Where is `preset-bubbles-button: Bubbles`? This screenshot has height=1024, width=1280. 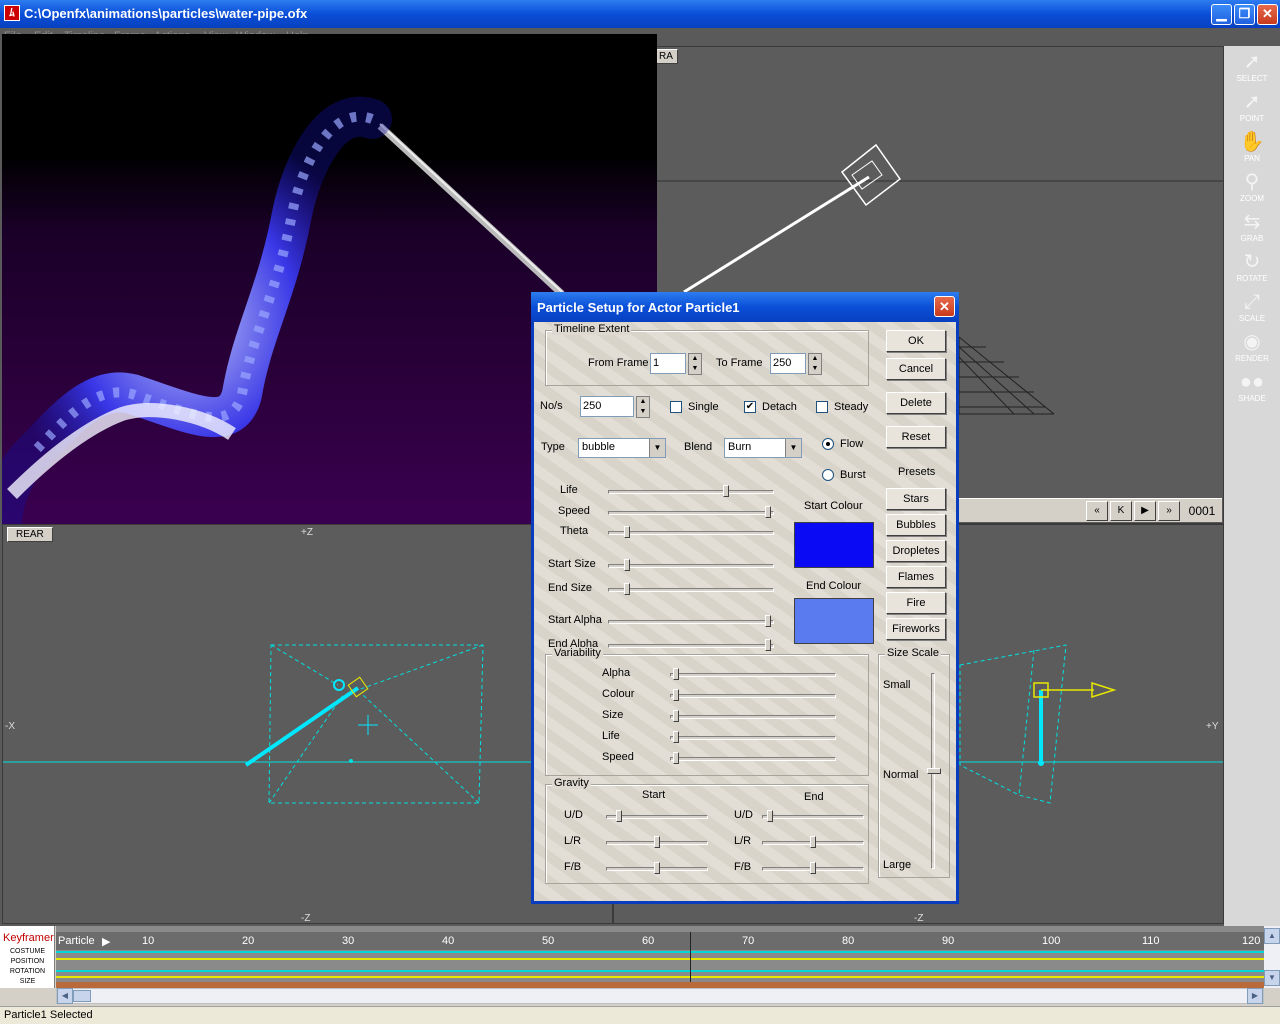
preset-bubbles-button: Bubbles is located at coordinates (916, 525).